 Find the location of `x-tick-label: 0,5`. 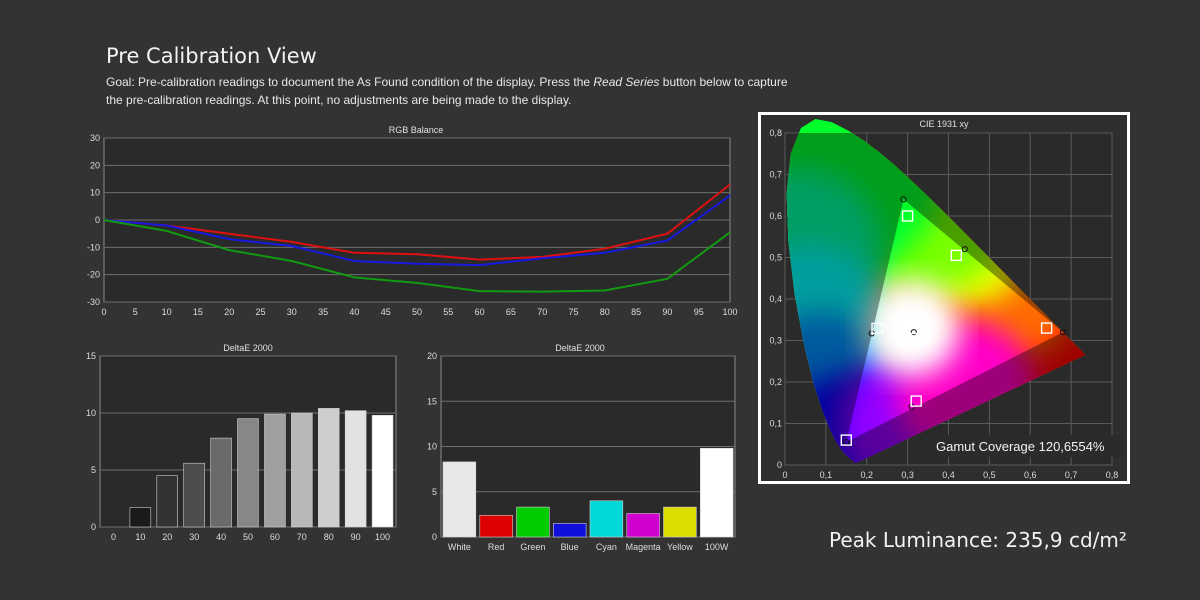

x-tick-label: 0,5 is located at coordinates (989, 475).